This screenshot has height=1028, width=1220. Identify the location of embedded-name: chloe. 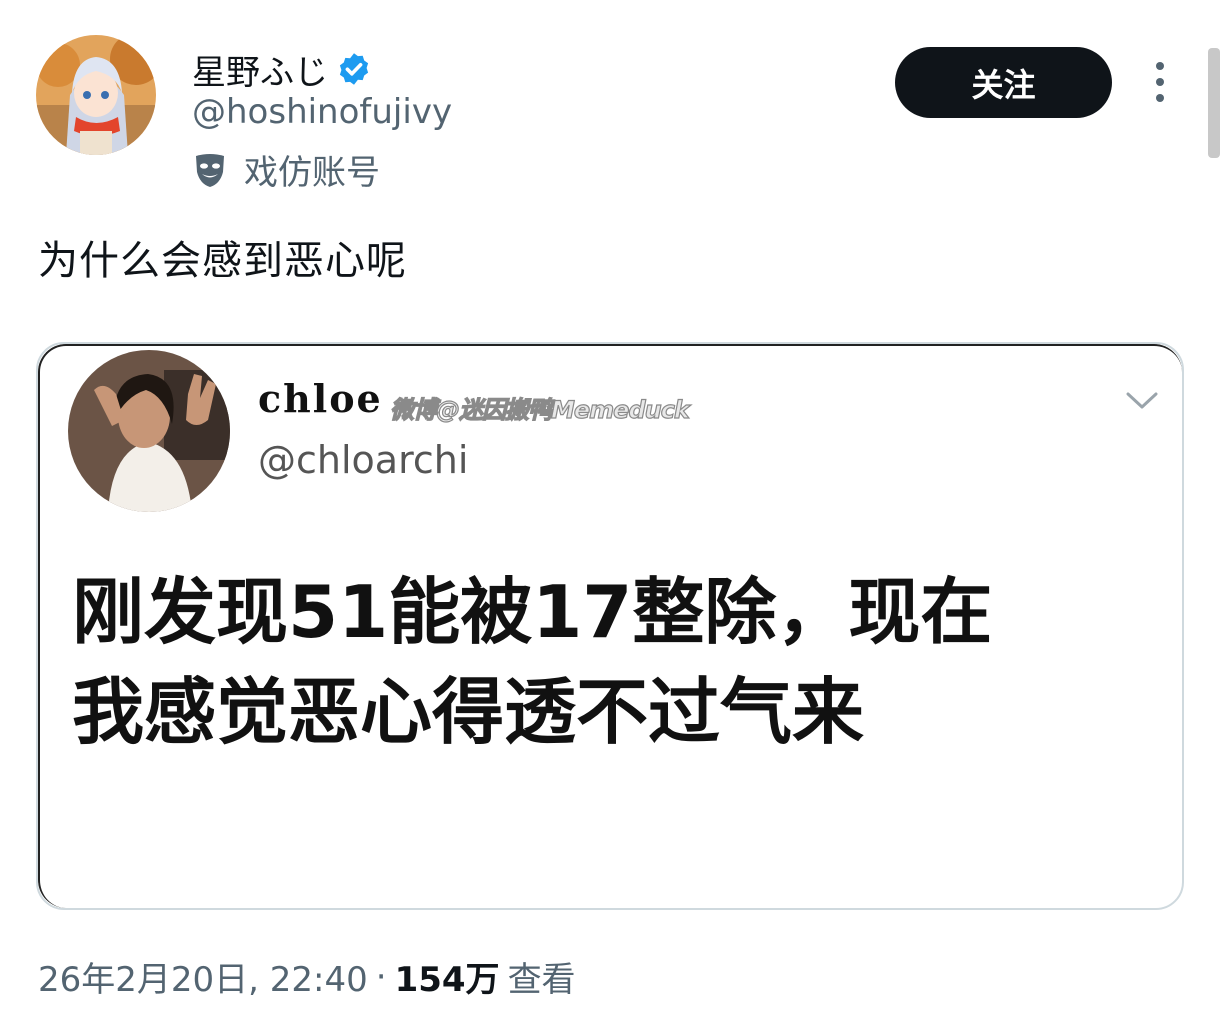
(320, 398).